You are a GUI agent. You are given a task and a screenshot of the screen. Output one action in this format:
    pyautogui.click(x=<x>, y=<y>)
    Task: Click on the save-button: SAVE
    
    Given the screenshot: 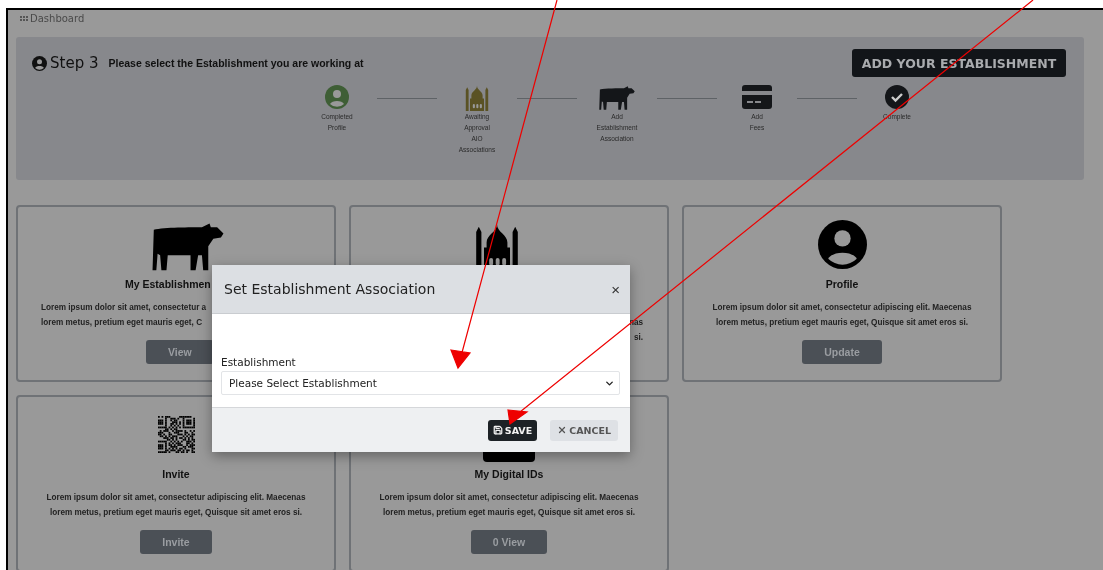 What is the action you would take?
    pyautogui.click(x=512, y=430)
    